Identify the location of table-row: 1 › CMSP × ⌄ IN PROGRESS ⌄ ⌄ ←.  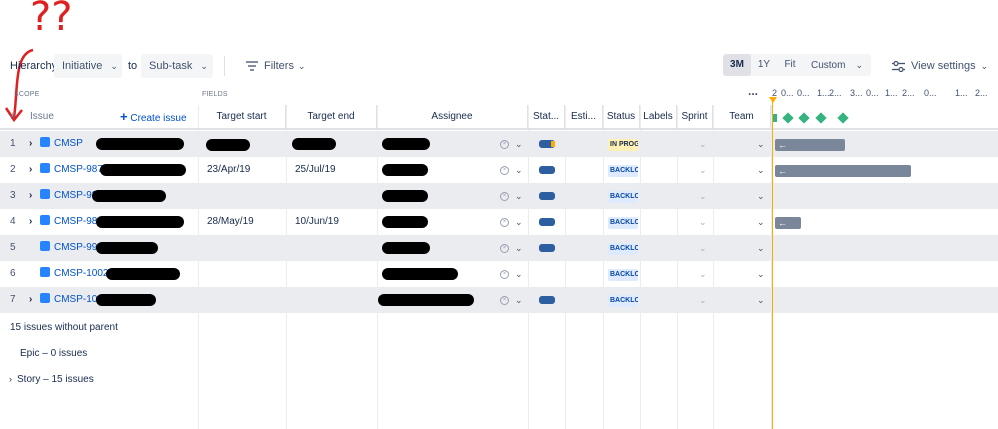
(499, 144).